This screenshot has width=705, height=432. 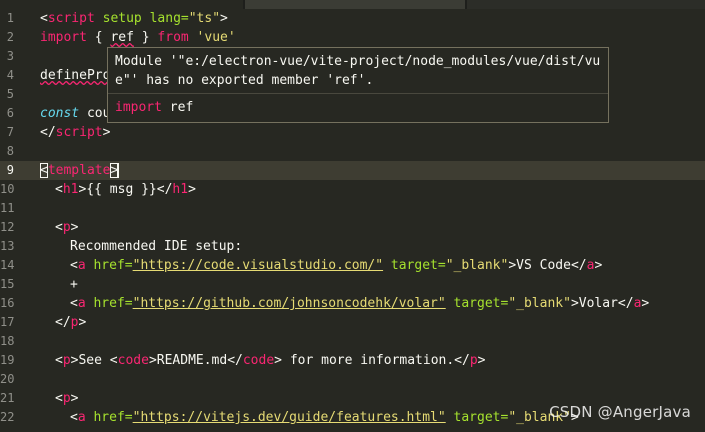 I want to click on text: >{{ msg }}</, so click(x=125, y=189).